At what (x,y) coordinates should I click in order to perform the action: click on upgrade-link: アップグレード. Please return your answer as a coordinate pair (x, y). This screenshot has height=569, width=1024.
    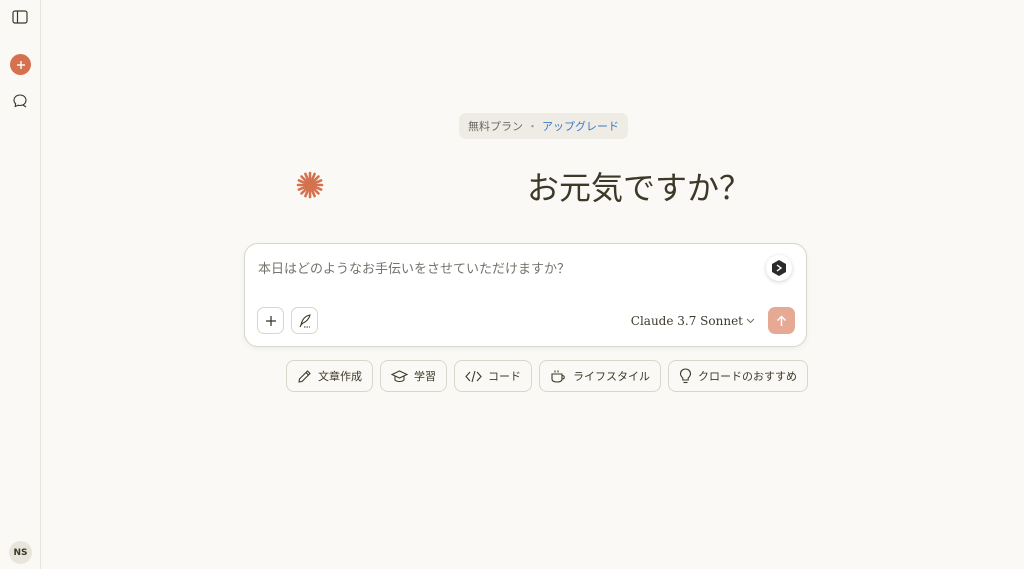
    Looking at the image, I should click on (580, 126).